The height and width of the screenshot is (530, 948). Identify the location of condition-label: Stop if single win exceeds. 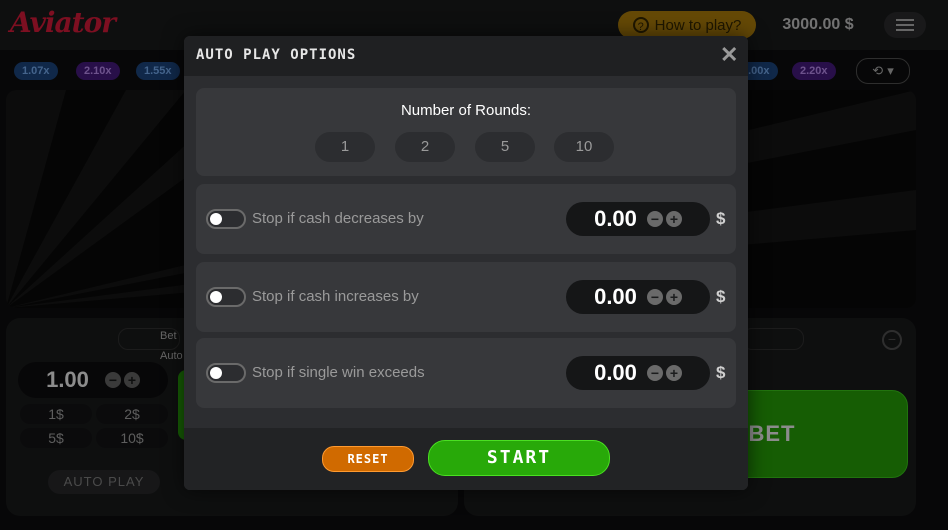
(338, 372).